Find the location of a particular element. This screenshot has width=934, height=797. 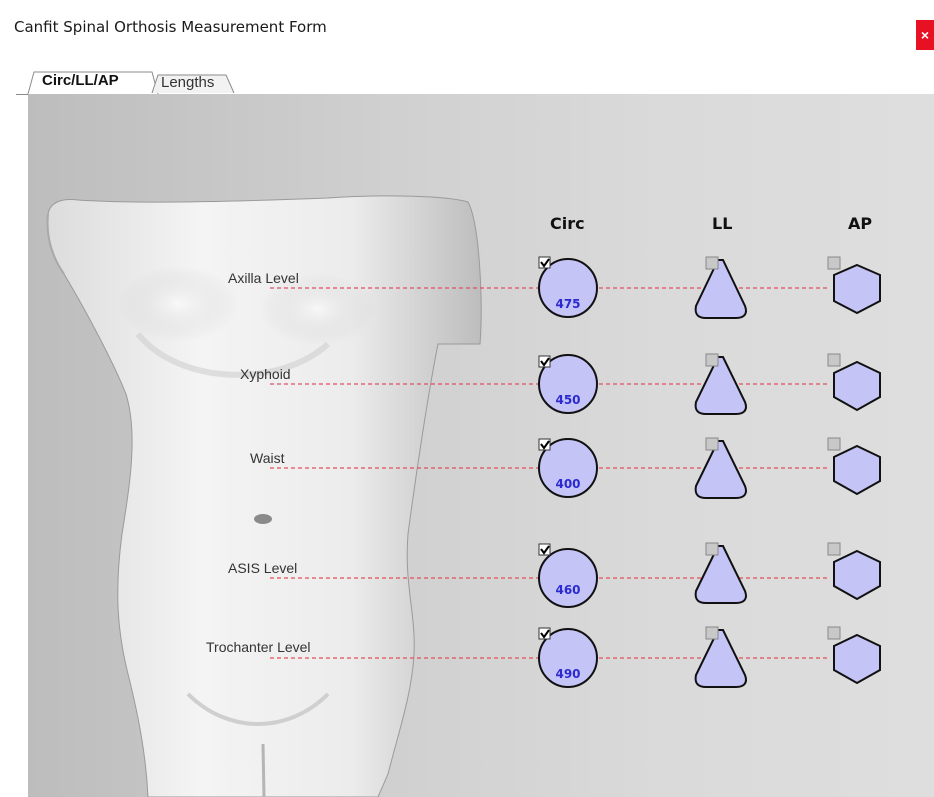

level-label-trochanter: Trochanter Level is located at coordinates (258, 647).